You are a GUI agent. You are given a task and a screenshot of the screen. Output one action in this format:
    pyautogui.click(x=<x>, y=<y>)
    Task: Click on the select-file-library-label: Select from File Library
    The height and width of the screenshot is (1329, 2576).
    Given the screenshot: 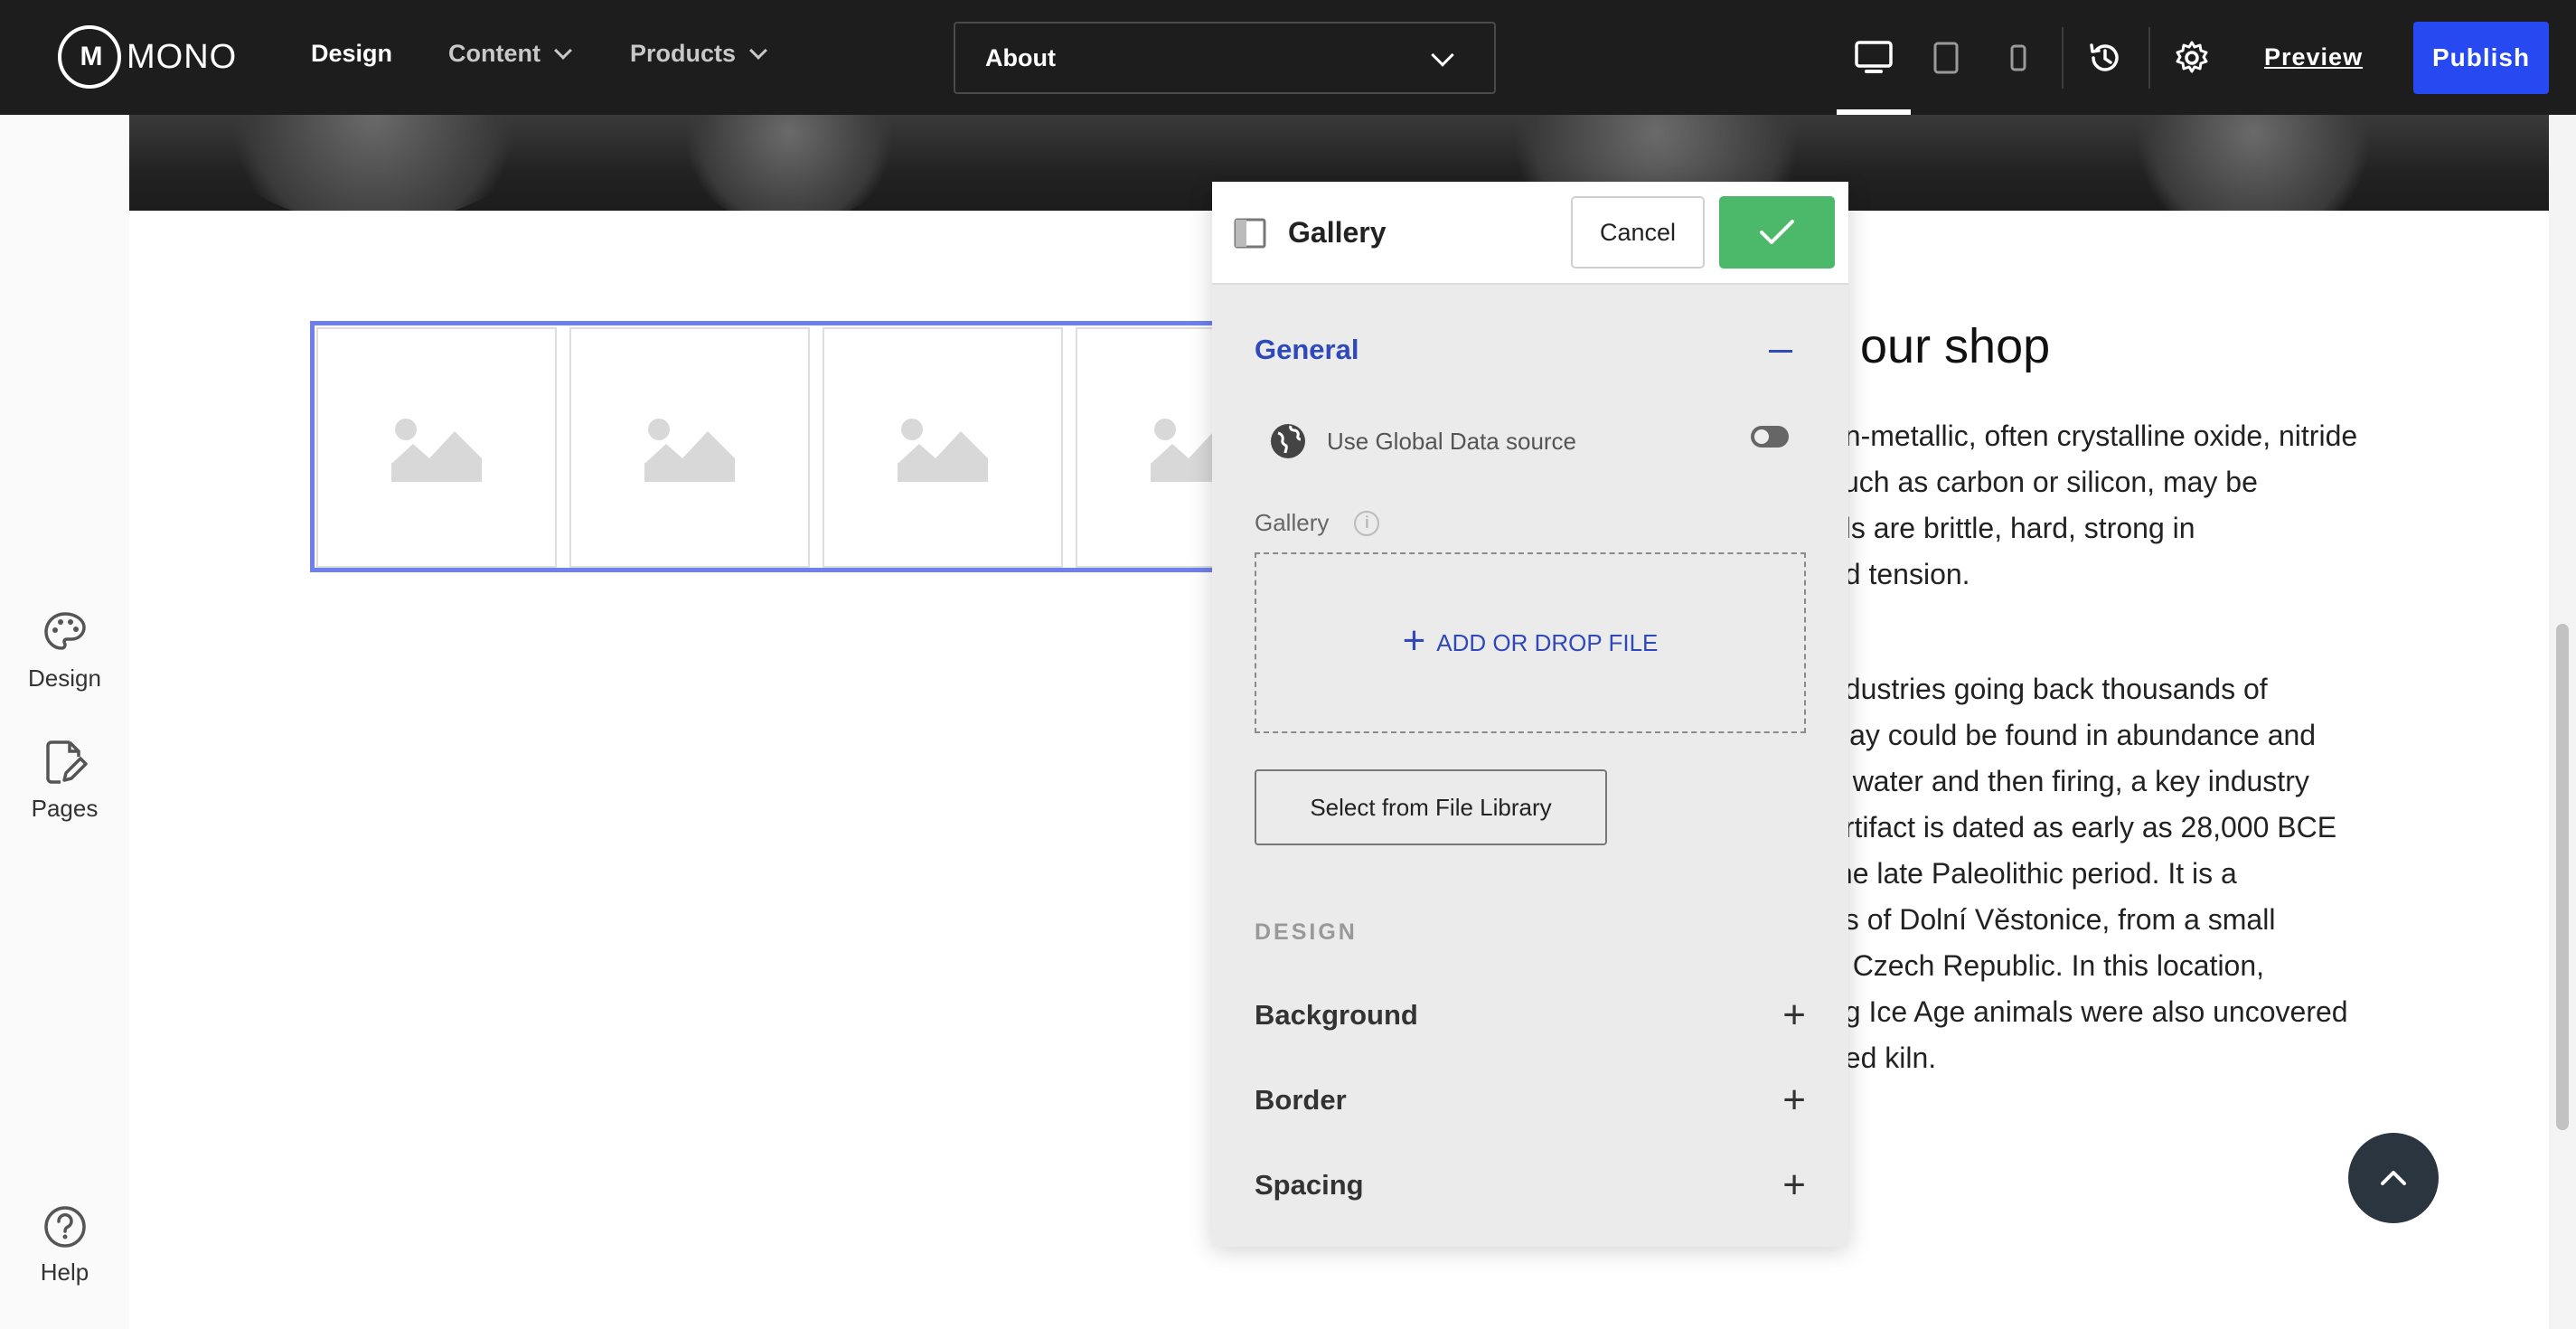 What is the action you would take?
    pyautogui.click(x=1431, y=807)
    